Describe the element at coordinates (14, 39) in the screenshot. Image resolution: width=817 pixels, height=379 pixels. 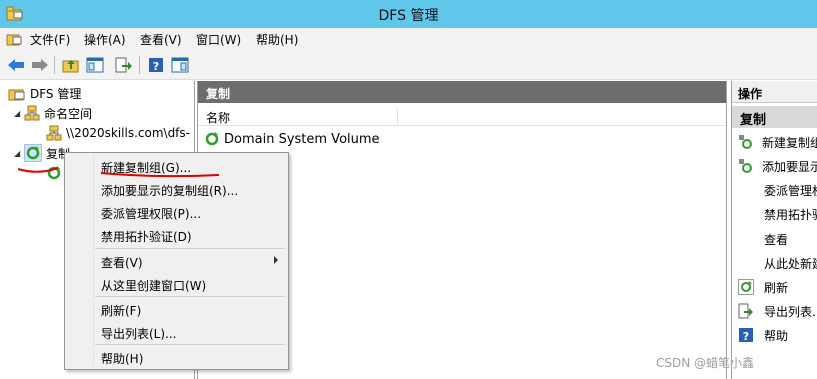
I see `system-menu-icon` at that location.